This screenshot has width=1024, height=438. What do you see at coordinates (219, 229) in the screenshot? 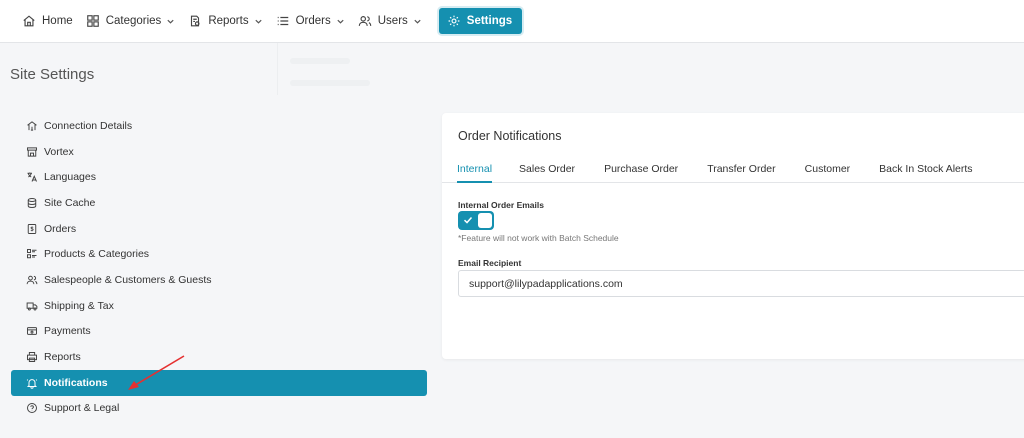
I see `sidebar-item-orders: Orders` at bounding box center [219, 229].